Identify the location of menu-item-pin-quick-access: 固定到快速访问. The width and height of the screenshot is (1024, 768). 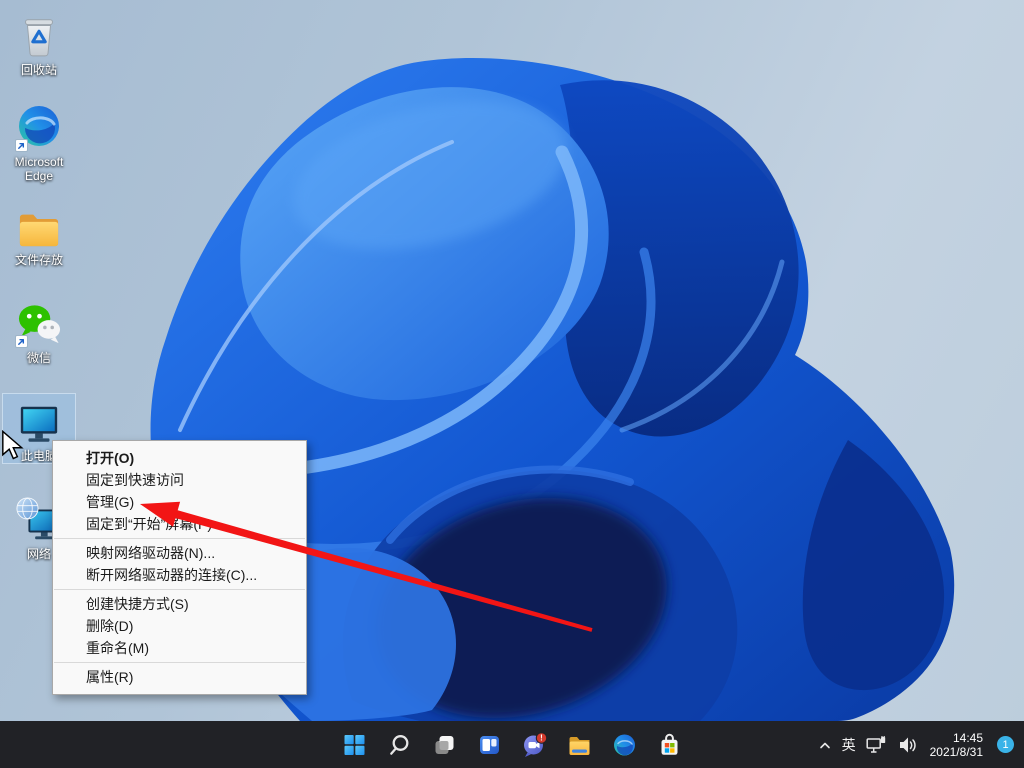
(179, 480).